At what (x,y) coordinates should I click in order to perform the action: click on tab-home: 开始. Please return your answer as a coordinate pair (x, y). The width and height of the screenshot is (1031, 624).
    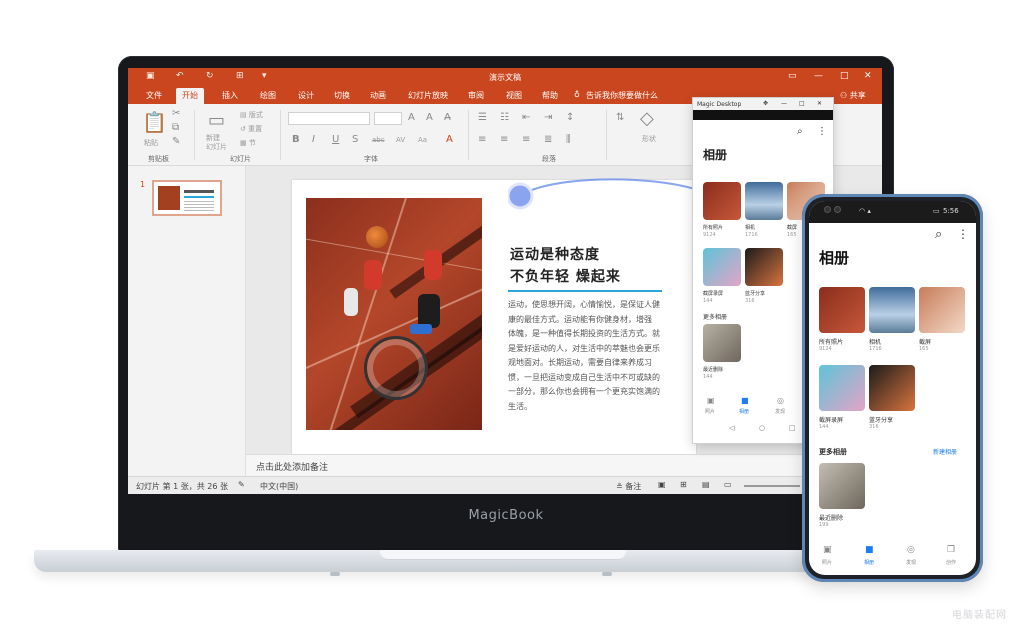
    Looking at the image, I should click on (190, 96).